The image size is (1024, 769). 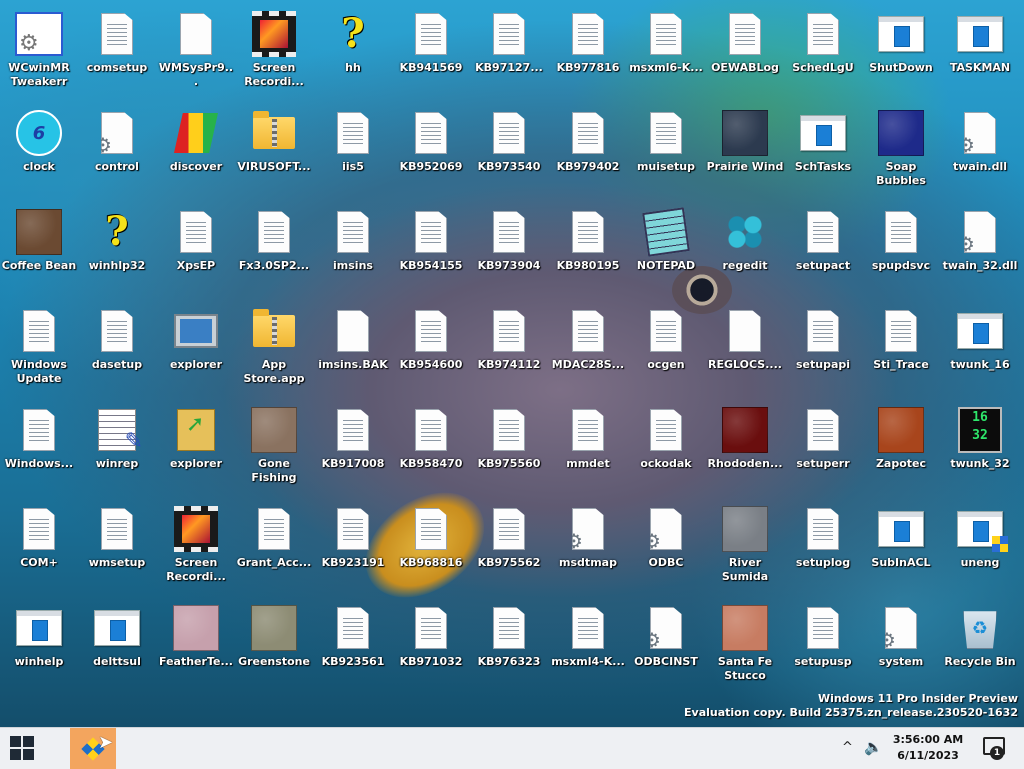 I want to click on window-icon, so click(x=901, y=529).